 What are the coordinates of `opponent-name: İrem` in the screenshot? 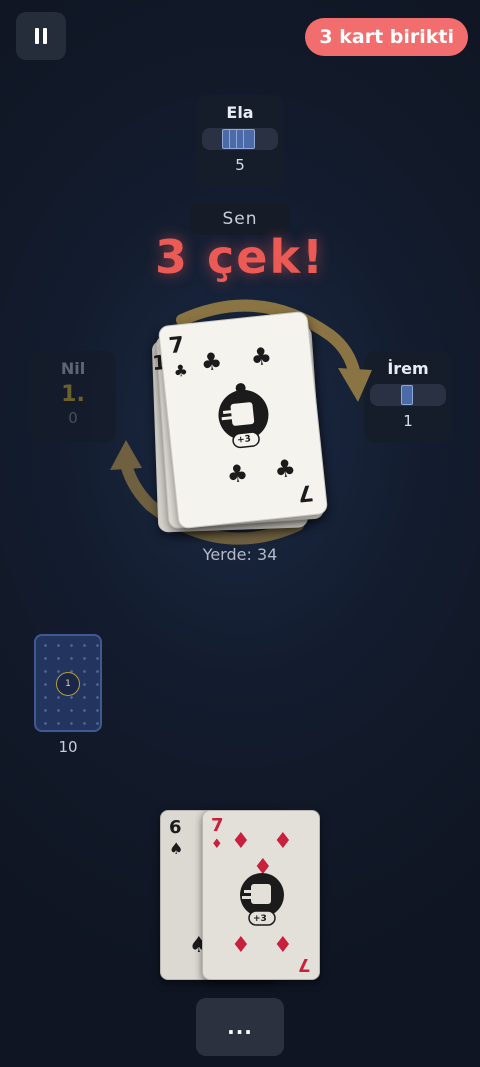 It's located at (408, 368).